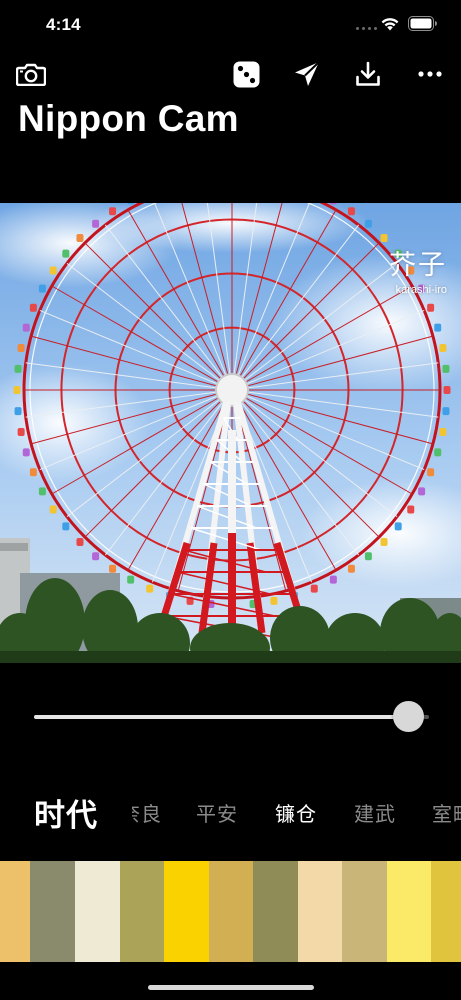 This screenshot has height=1000, width=461. Describe the element at coordinates (221, 717) in the screenshot. I see `slider-fill` at that location.